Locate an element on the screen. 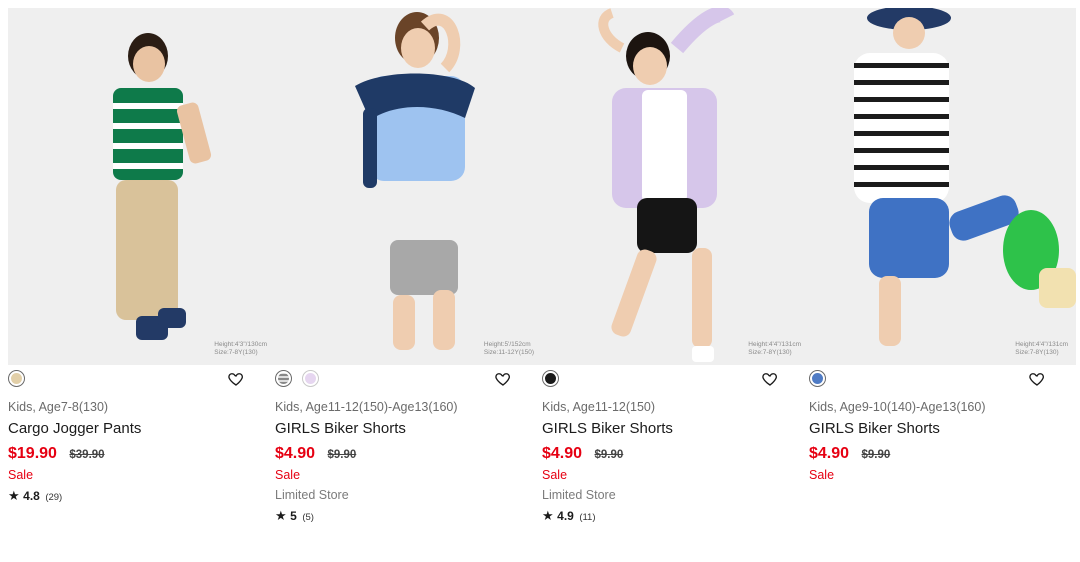 Image resolution: width=1080 pixels, height=562 pixels. rating-value: 5 is located at coordinates (293, 516).